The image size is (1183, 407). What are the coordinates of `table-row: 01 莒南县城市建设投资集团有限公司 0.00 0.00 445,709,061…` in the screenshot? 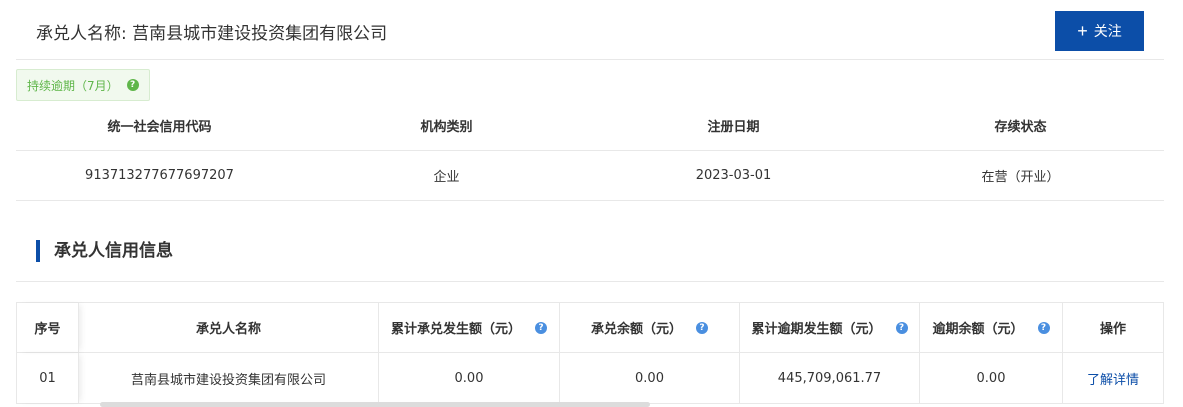 It's located at (590, 378).